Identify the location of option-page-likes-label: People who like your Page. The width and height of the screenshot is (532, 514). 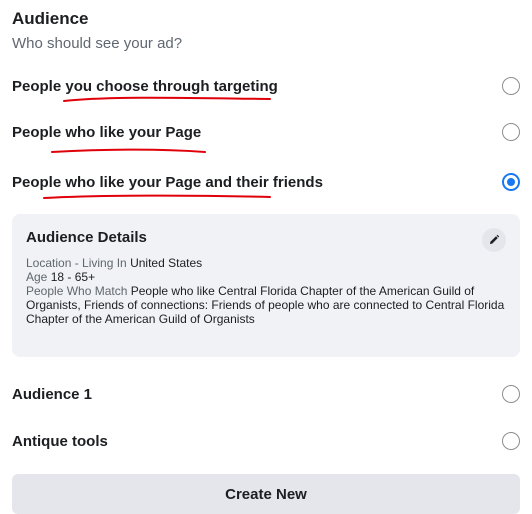
(107, 132).